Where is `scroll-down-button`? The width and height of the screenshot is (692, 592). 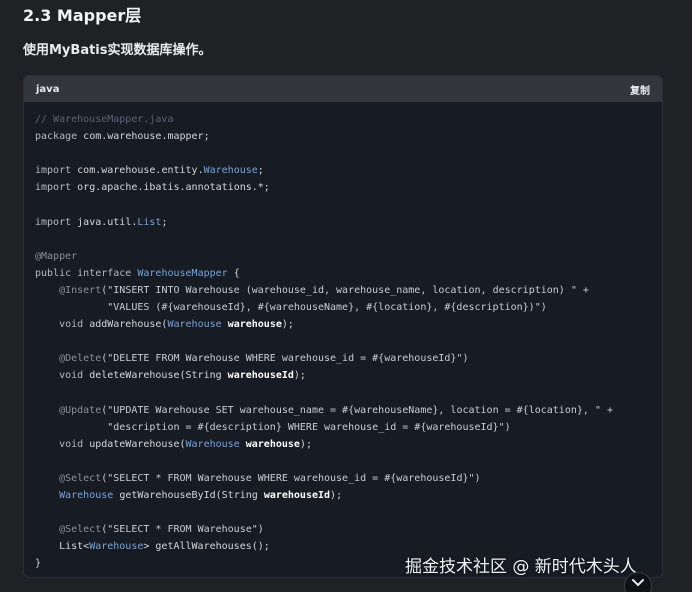
scroll-down-button is located at coordinates (638, 582).